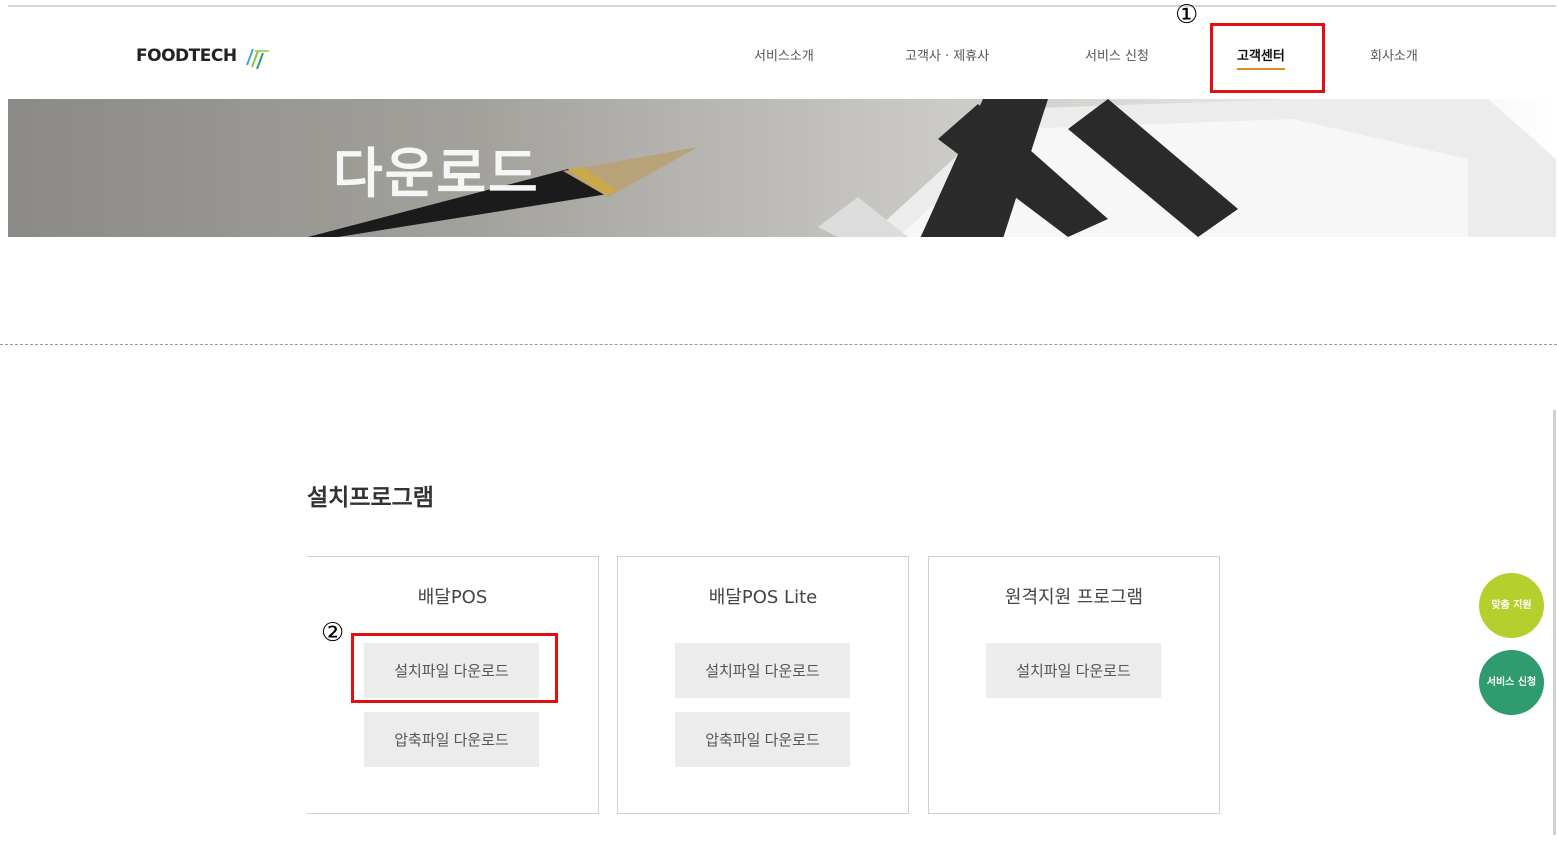  I want to click on card-title: 배달POS, so click(452, 597).